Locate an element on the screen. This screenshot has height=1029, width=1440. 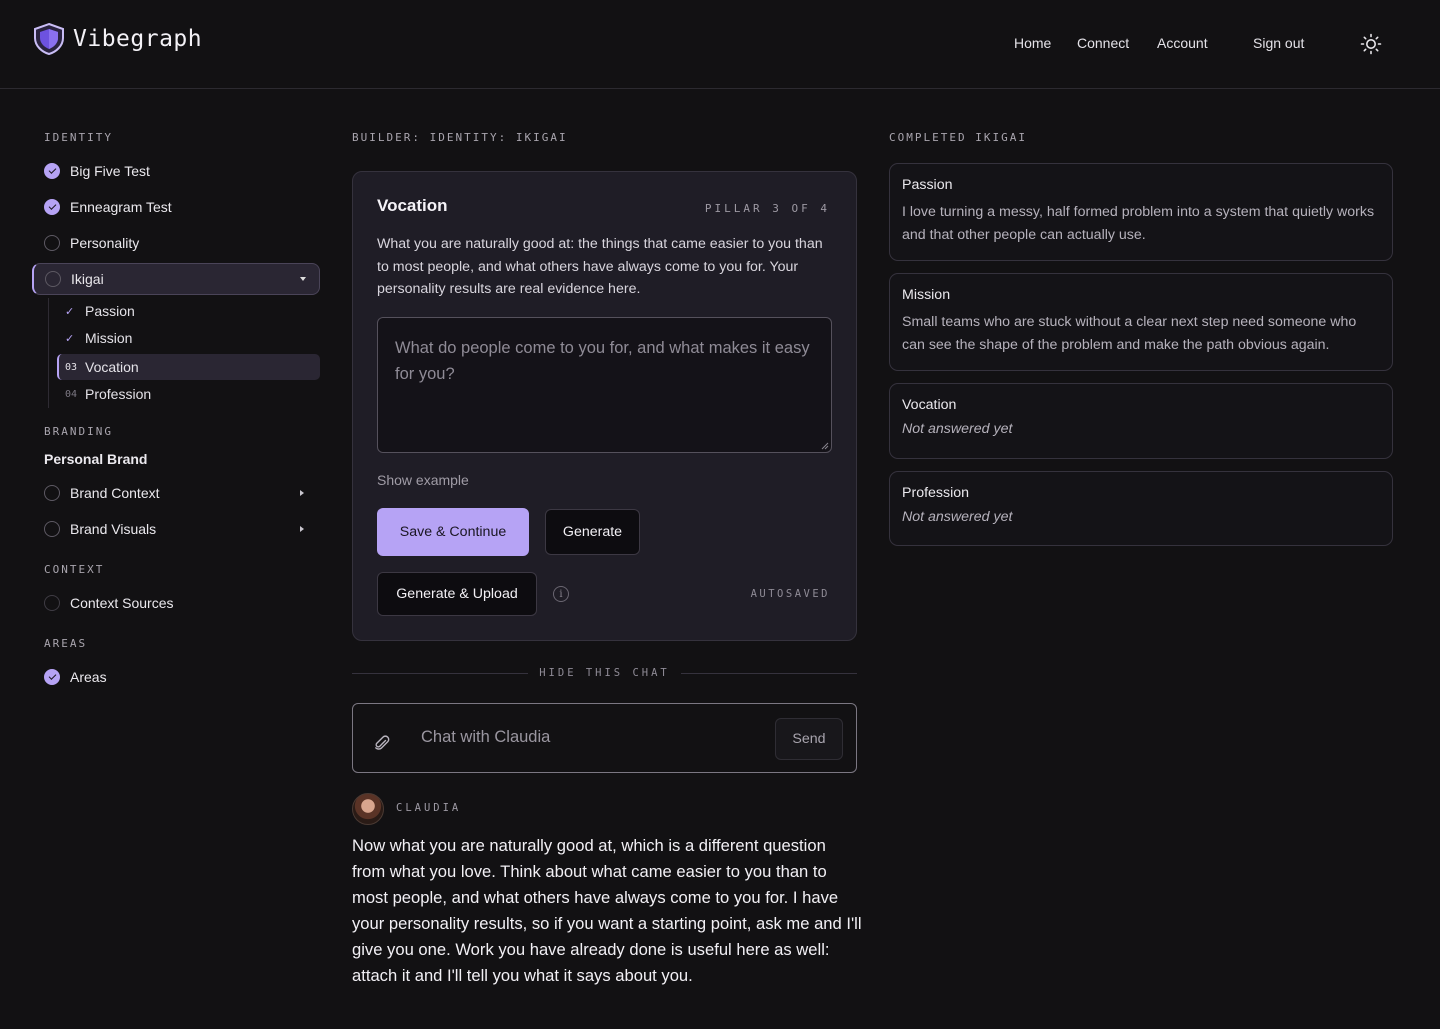
section-context: CONTEXT is located at coordinates (74, 569).